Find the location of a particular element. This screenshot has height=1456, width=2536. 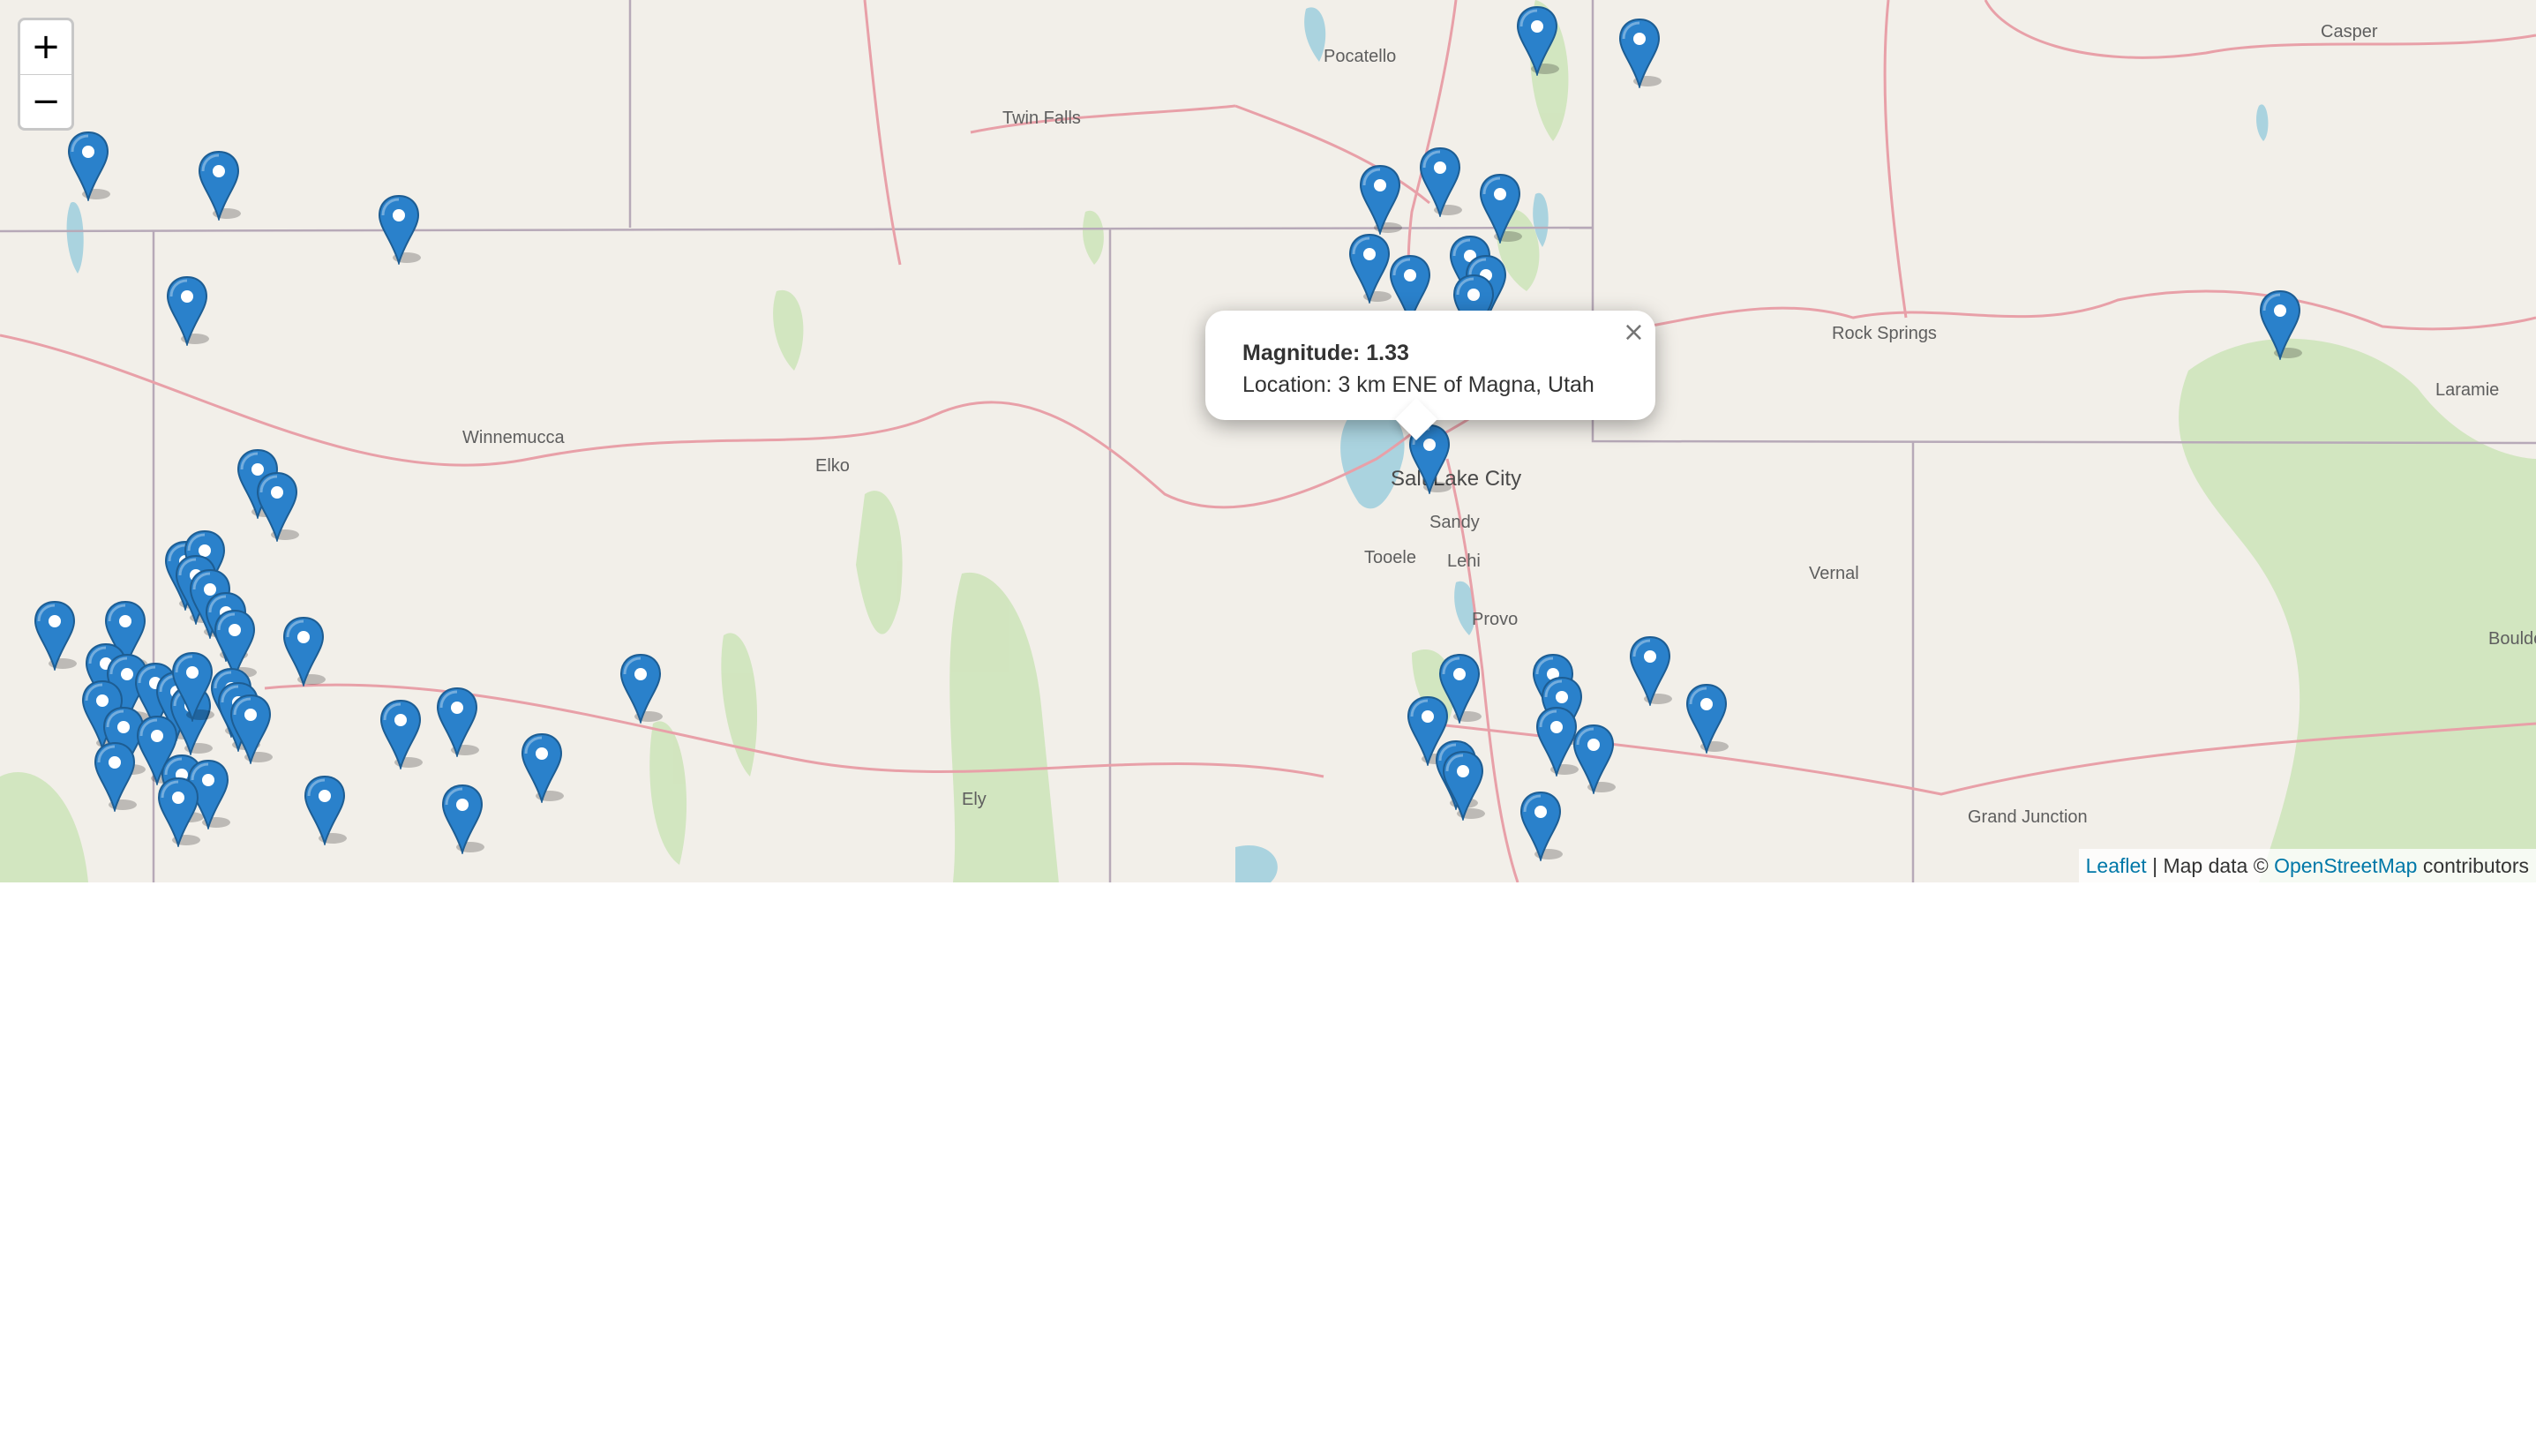

city-label: Ely is located at coordinates (974, 799).